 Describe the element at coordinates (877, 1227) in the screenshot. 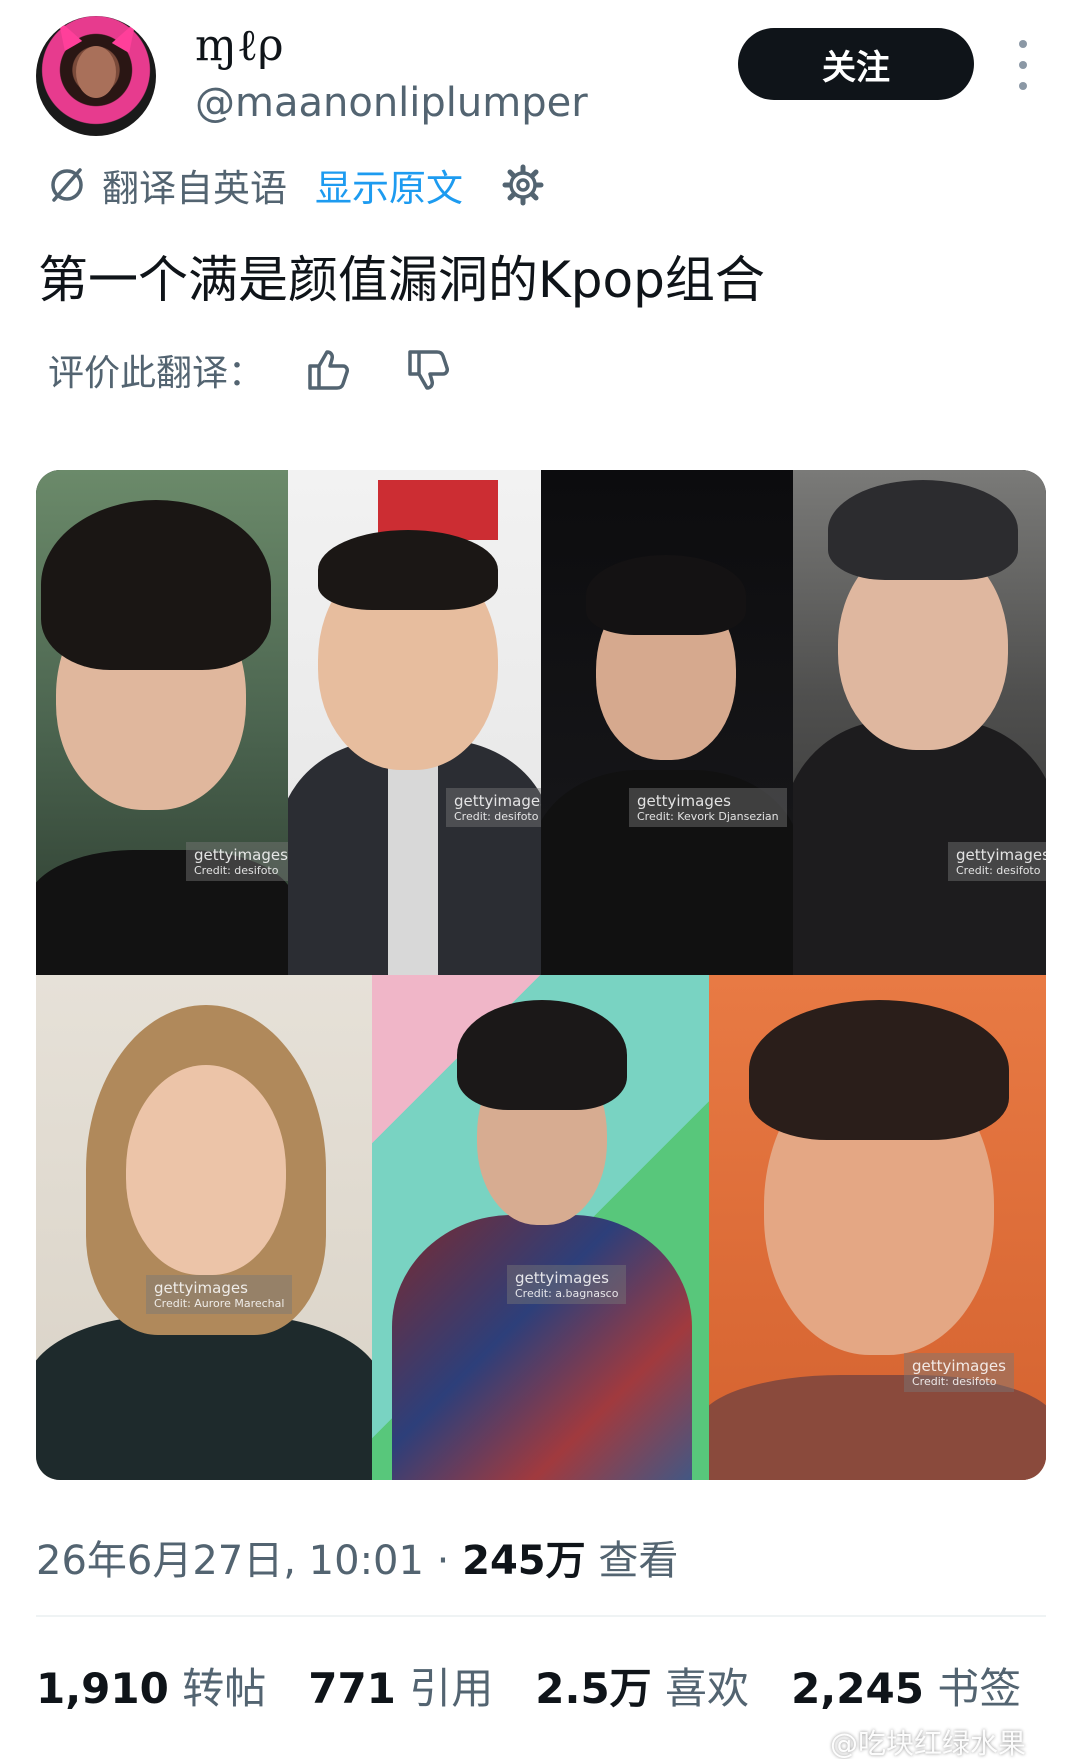

I see `photo-7: gettyimages Credit: desifoto` at that location.